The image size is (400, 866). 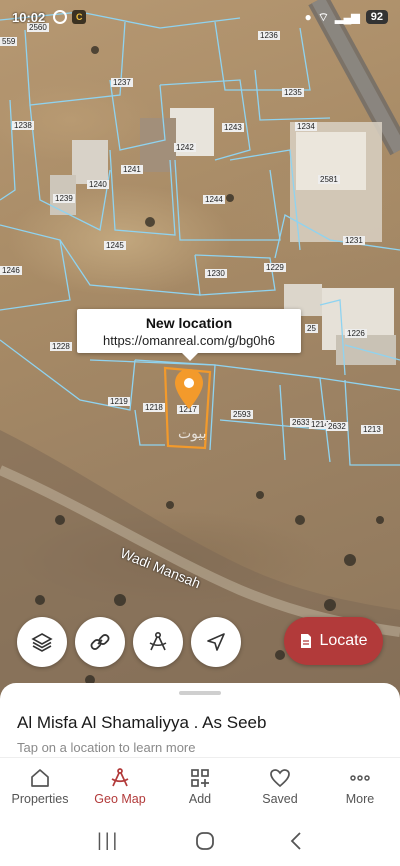 I want to click on link-icon, so click(x=100, y=642).